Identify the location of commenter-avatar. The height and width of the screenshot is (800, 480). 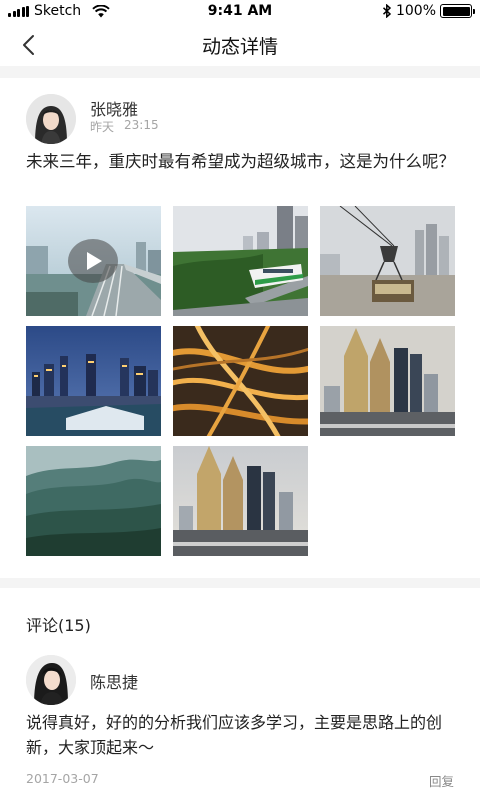
(51, 680).